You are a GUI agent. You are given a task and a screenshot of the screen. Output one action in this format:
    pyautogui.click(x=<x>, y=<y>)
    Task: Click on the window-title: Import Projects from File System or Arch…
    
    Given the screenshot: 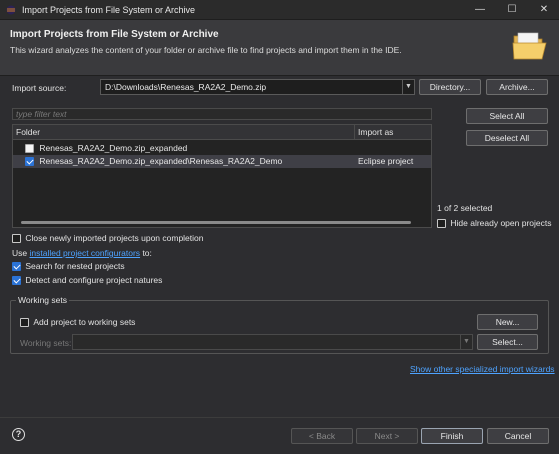 What is the action you would take?
    pyautogui.click(x=109, y=10)
    